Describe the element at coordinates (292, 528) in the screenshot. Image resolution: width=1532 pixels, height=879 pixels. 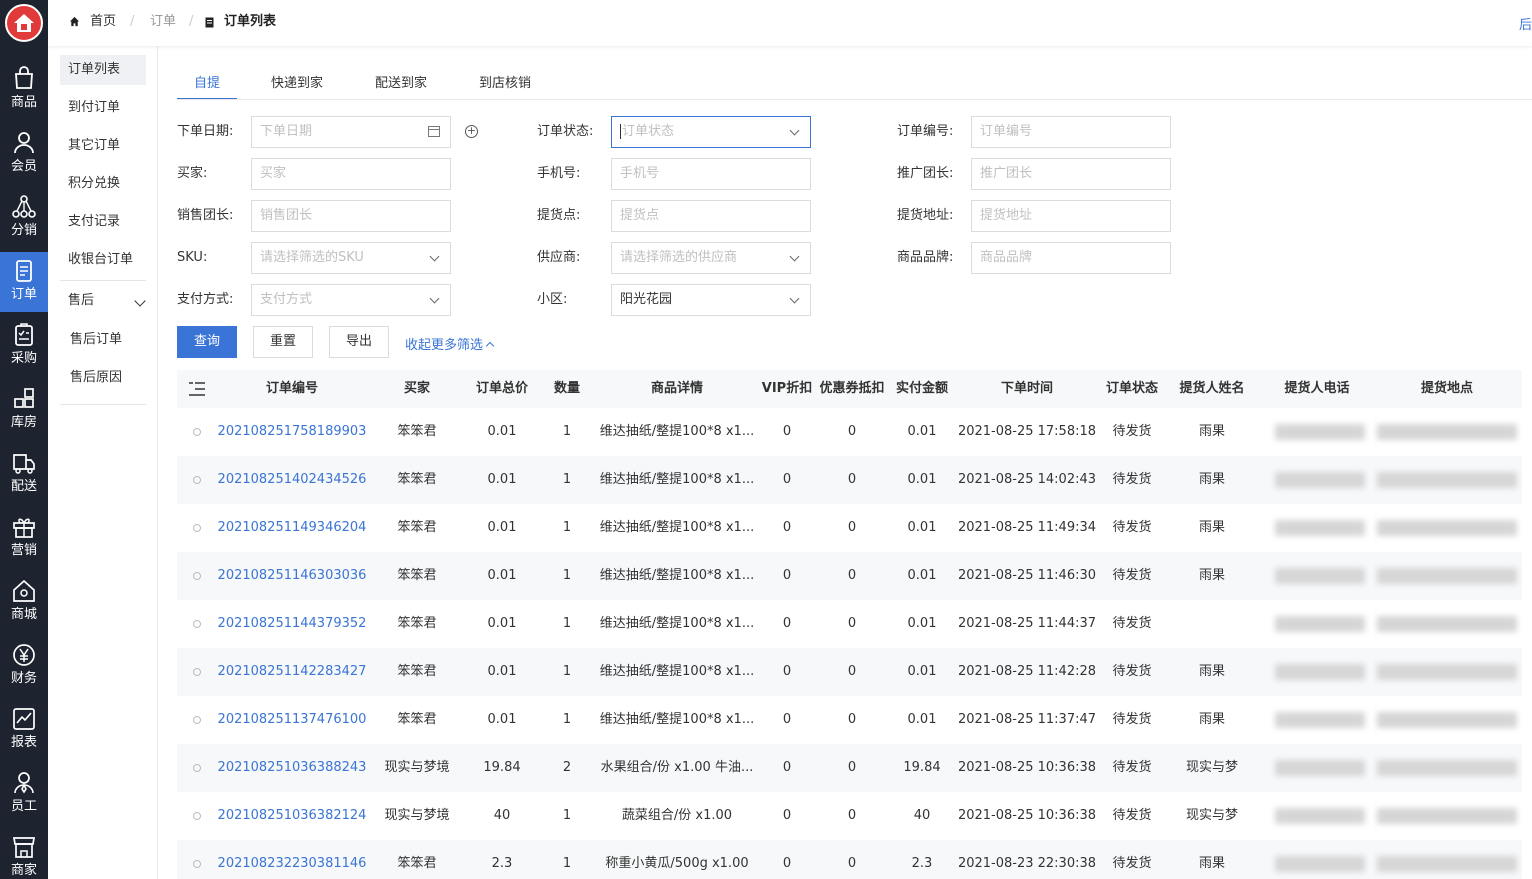
I see `cell-order-no: 202108251149346204` at that location.